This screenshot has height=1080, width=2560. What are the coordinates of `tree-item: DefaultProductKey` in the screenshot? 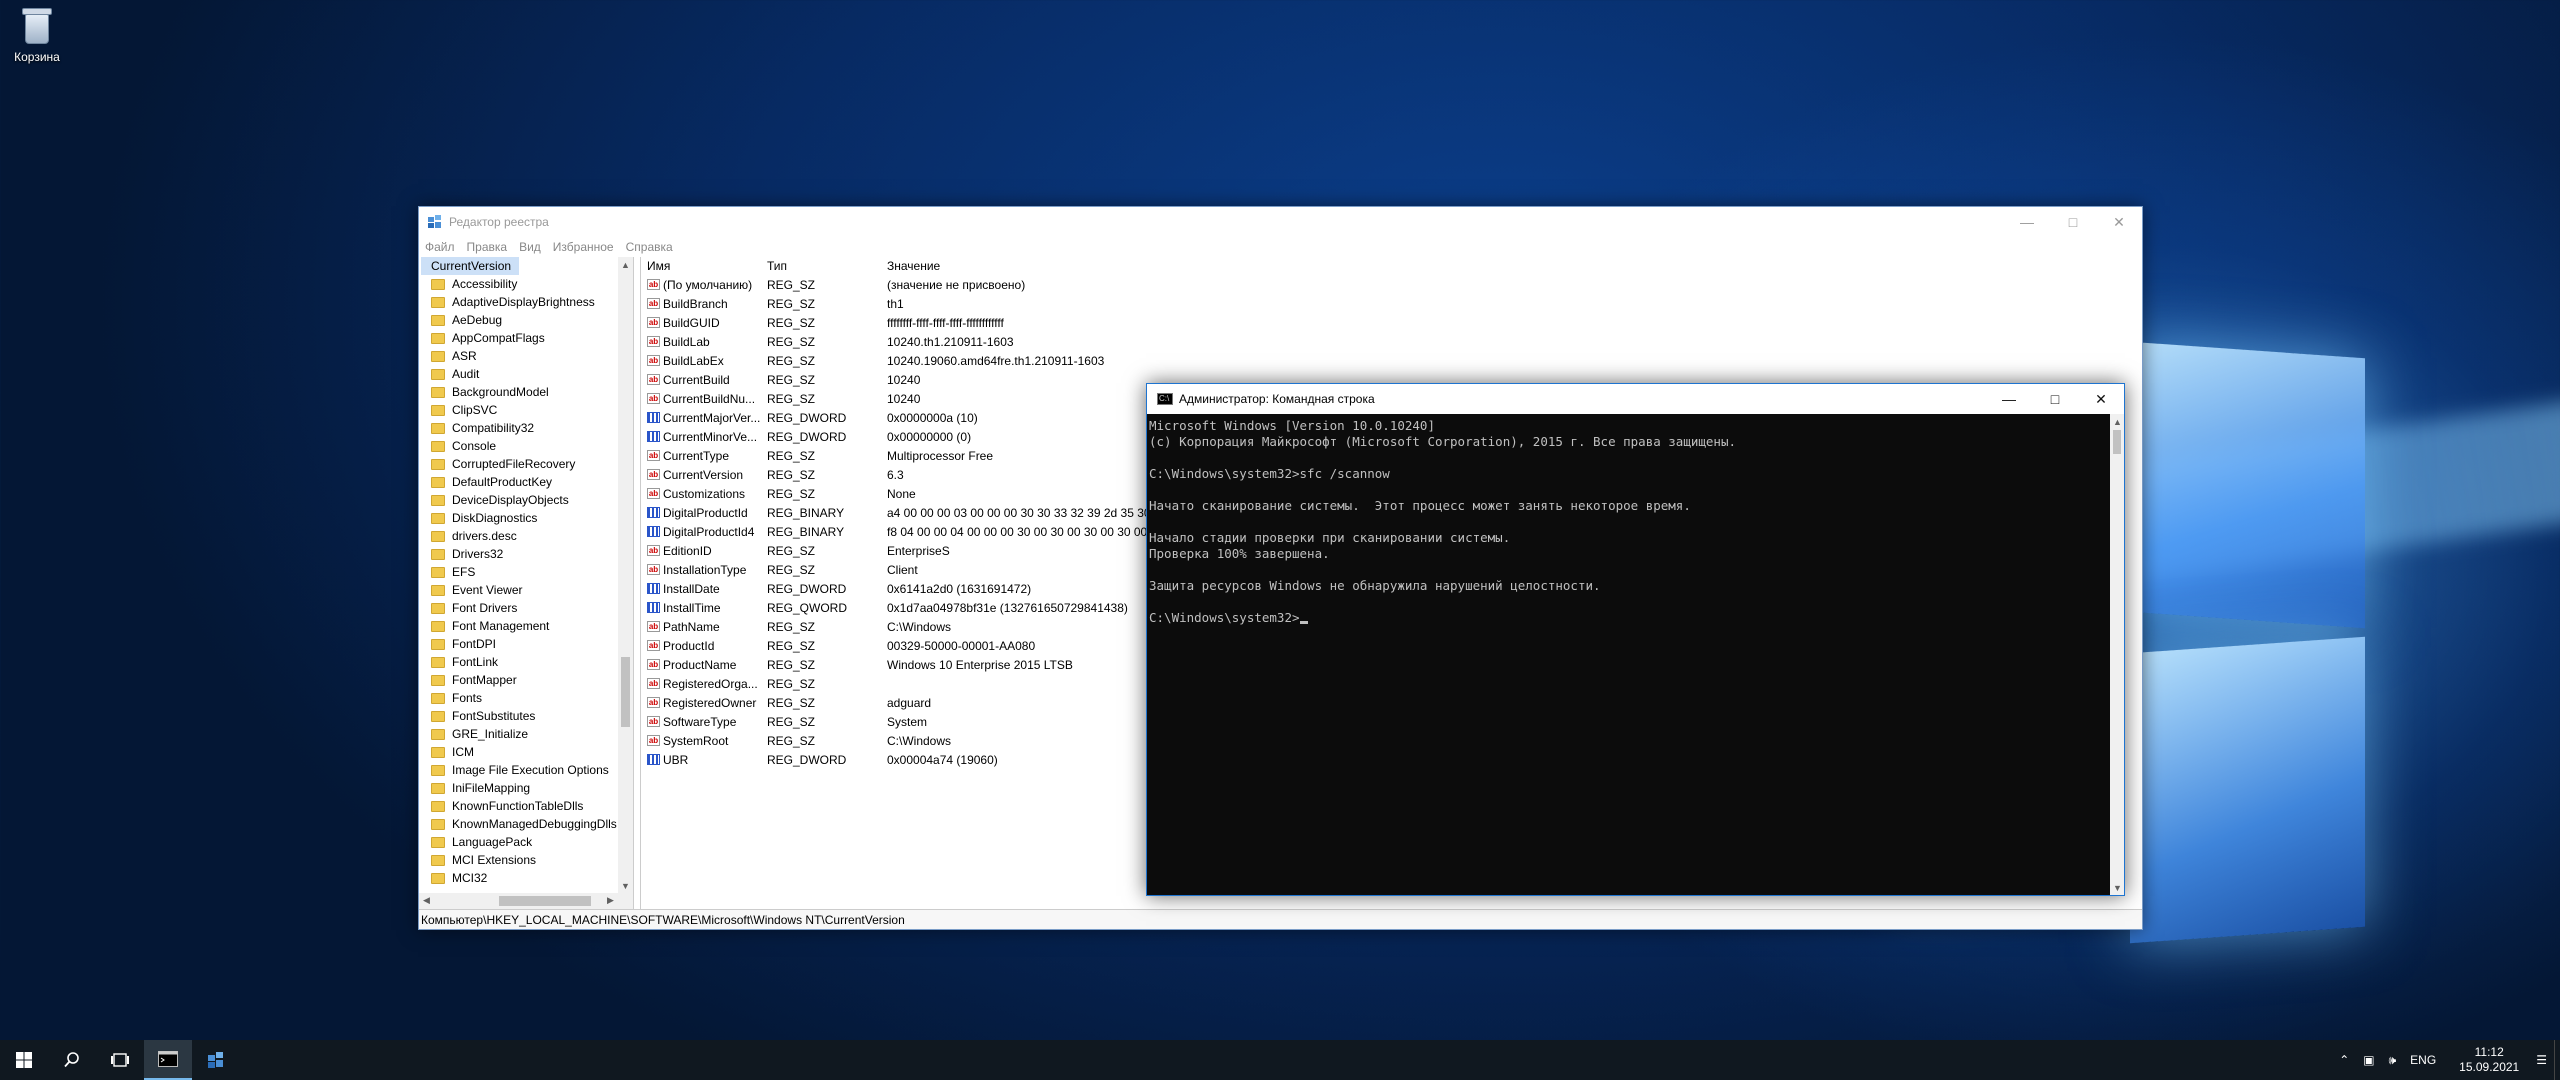 It's located at (519, 482).